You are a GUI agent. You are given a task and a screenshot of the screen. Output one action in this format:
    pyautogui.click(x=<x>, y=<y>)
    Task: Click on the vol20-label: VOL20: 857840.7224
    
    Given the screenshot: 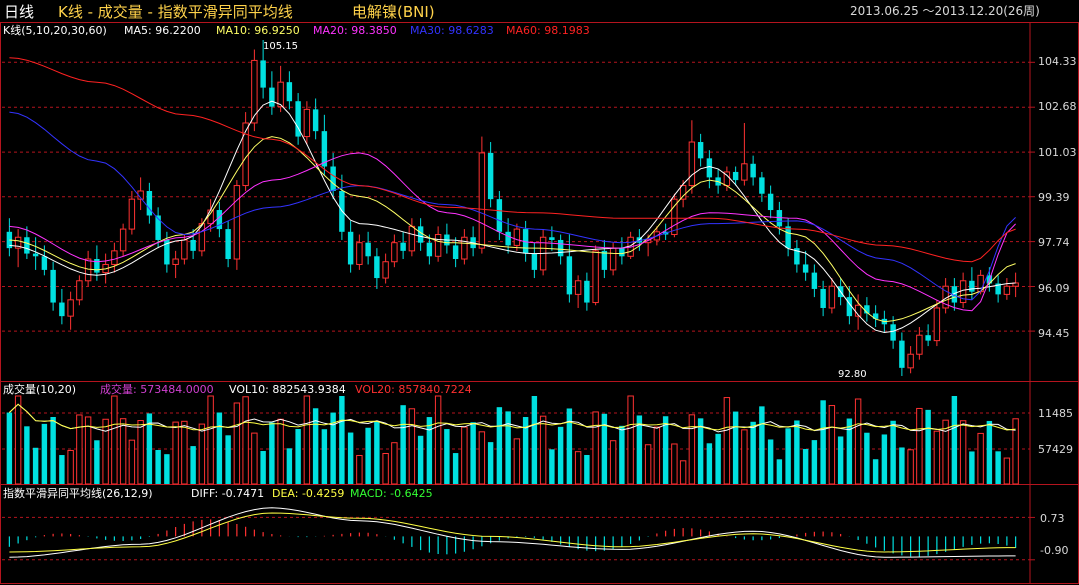 What is the action you would take?
    pyautogui.click(x=413, y=389)
    